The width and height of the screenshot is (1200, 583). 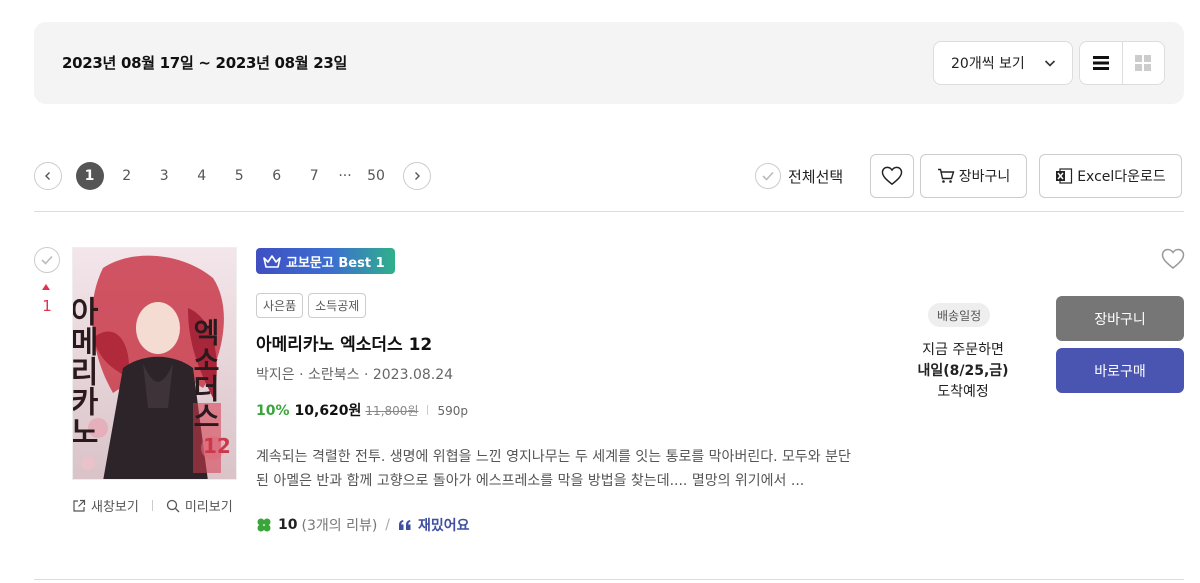 I want to click on crown-icon, so click(x=272, y=261).